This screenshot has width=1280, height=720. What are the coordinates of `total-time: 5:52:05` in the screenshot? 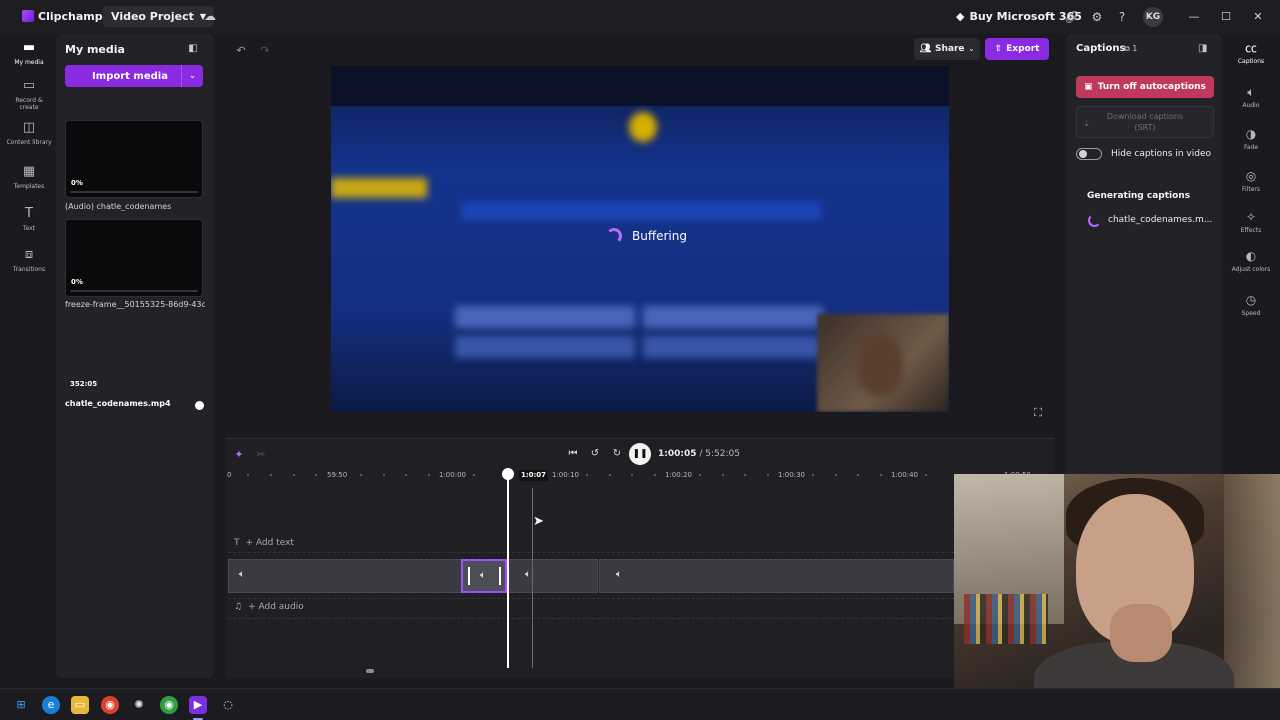 It's located at (722, 454).